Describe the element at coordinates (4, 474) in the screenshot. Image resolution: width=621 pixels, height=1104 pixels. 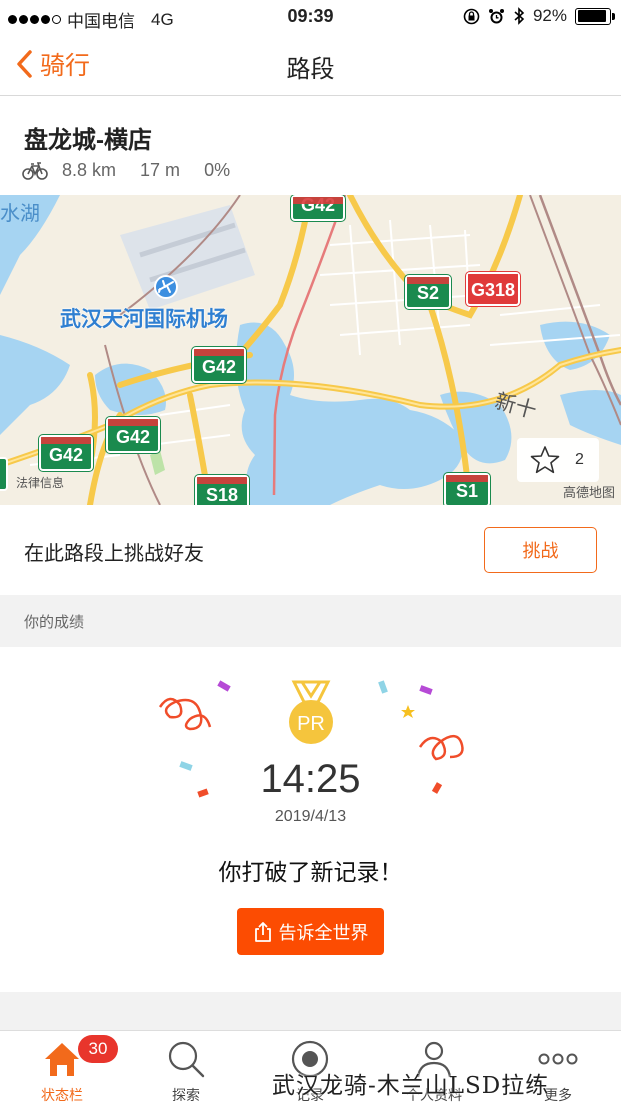
I see `road-shield-edge` at that location.